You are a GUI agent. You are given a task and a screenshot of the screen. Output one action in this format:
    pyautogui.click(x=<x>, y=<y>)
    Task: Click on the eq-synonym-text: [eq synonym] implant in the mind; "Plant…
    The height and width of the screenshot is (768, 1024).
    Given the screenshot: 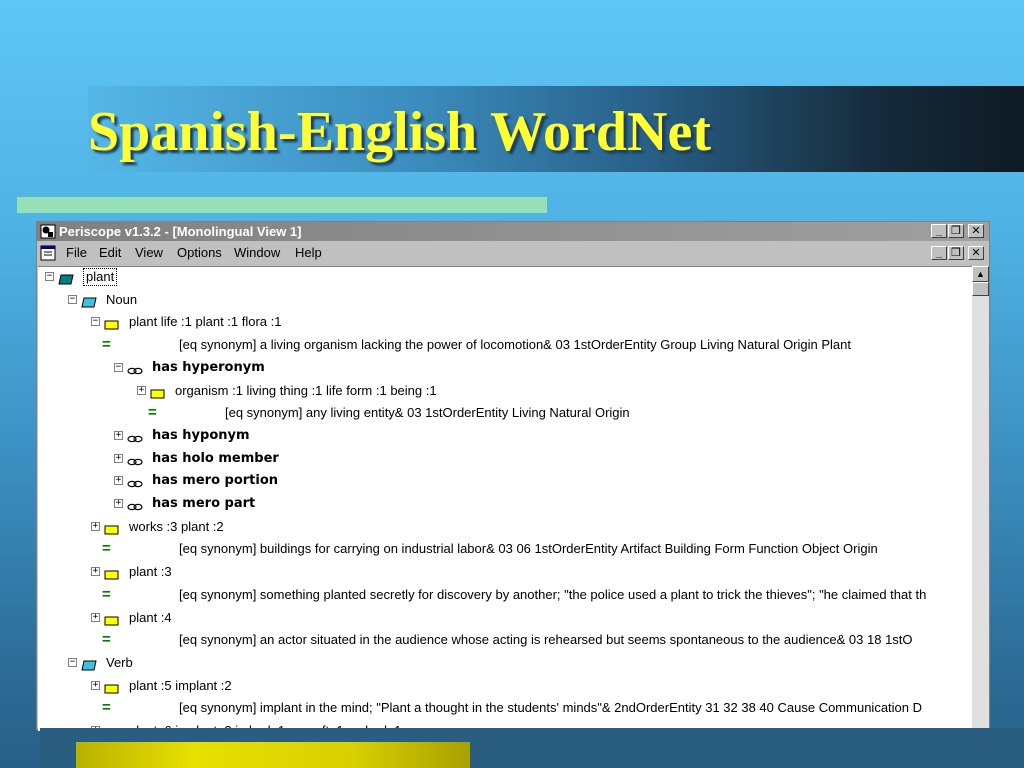 What is the action you would take?
    pyautogui.click(x=551, y=708)
    